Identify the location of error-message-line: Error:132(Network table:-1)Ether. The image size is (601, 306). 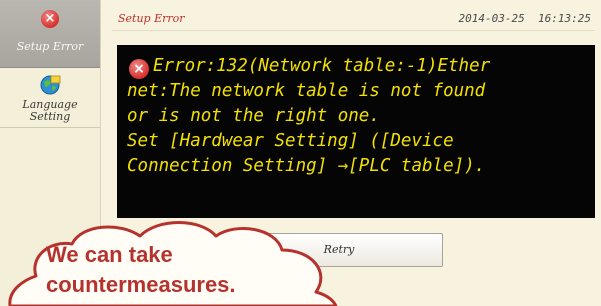
(322, 66).